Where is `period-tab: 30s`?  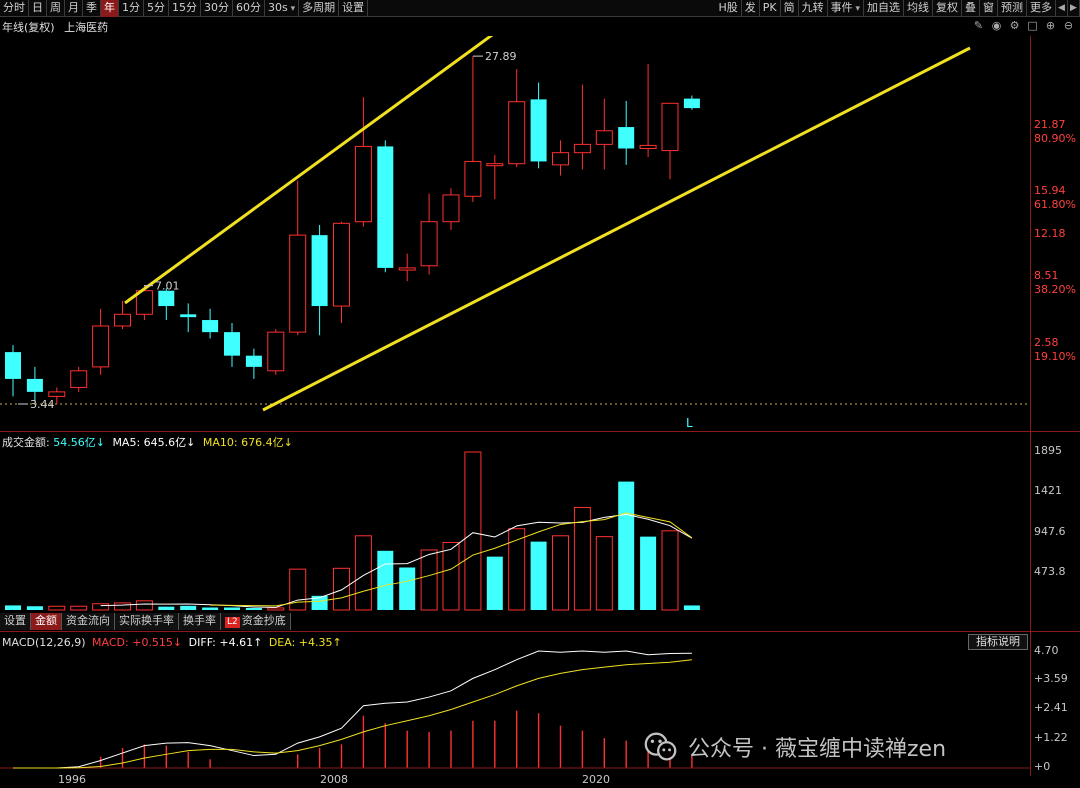 period-tab: 30s is located at coordinates (282, 8).